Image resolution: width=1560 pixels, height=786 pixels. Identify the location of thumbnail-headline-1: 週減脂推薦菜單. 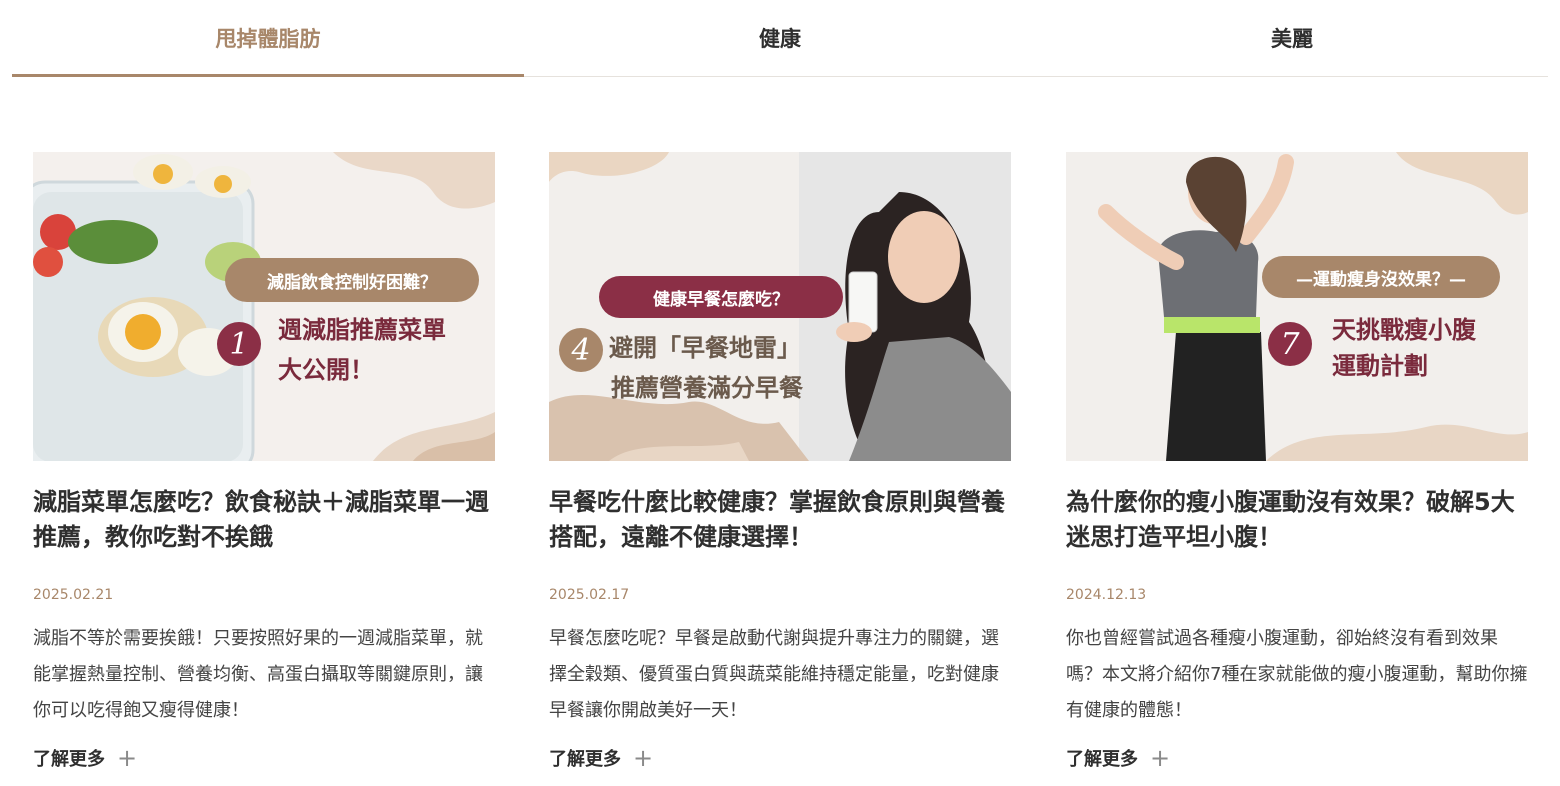
(362, 330).